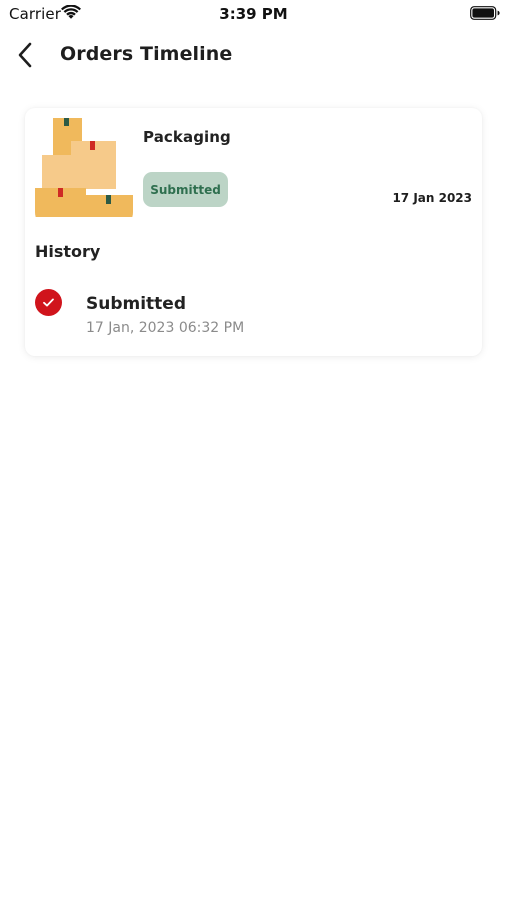 The height and width of the screenshot is (900, 507). I want to click on back-button, so click(25, 55).